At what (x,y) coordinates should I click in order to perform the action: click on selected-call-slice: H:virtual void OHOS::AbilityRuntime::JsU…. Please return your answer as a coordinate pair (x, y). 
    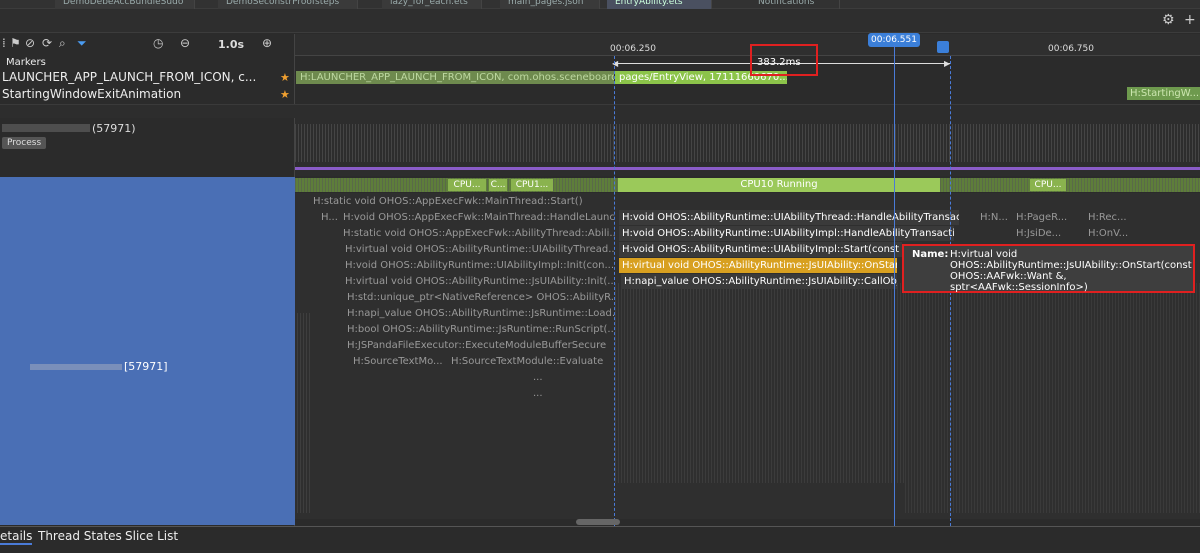
    Looking at the image, I should click on (758, 265).